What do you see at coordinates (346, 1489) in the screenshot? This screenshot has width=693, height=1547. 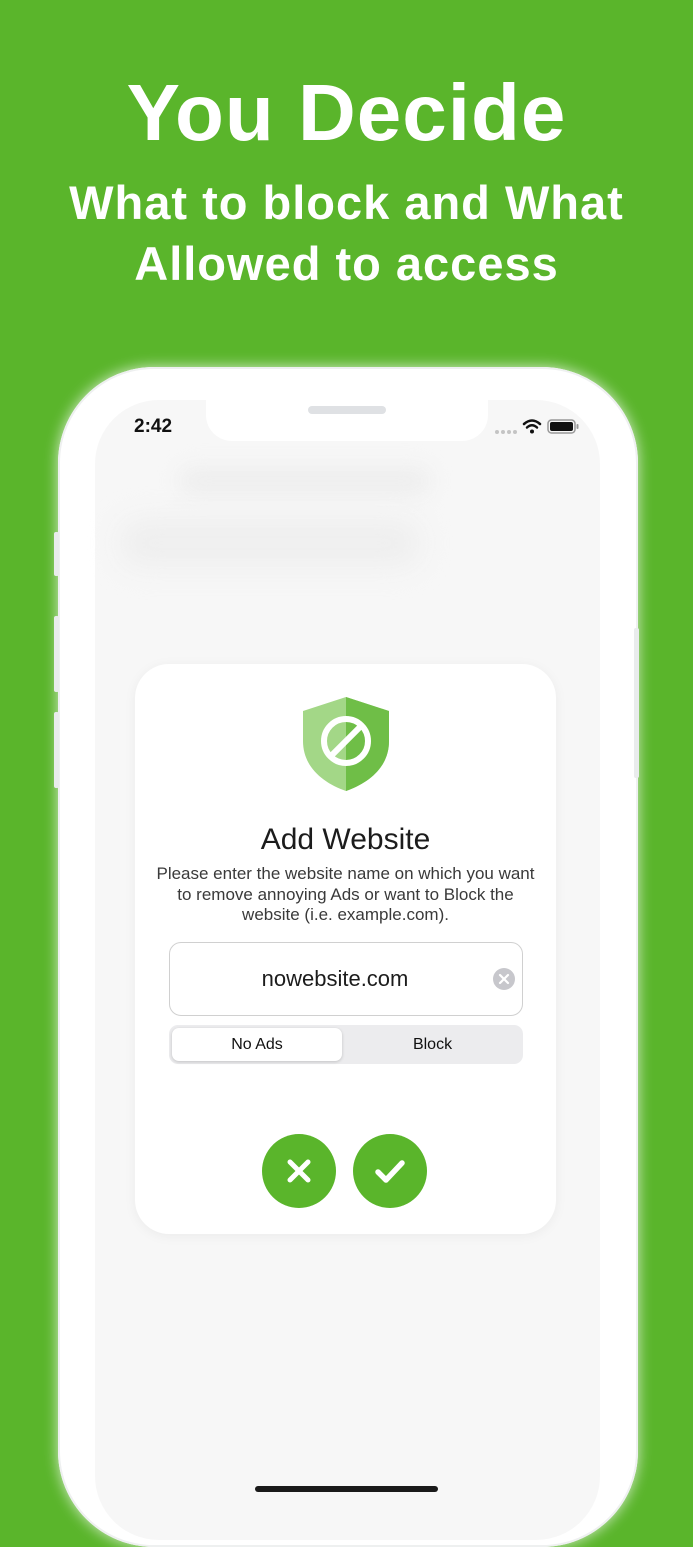 I see `home-indicator` at bounding box center [346, 1489].